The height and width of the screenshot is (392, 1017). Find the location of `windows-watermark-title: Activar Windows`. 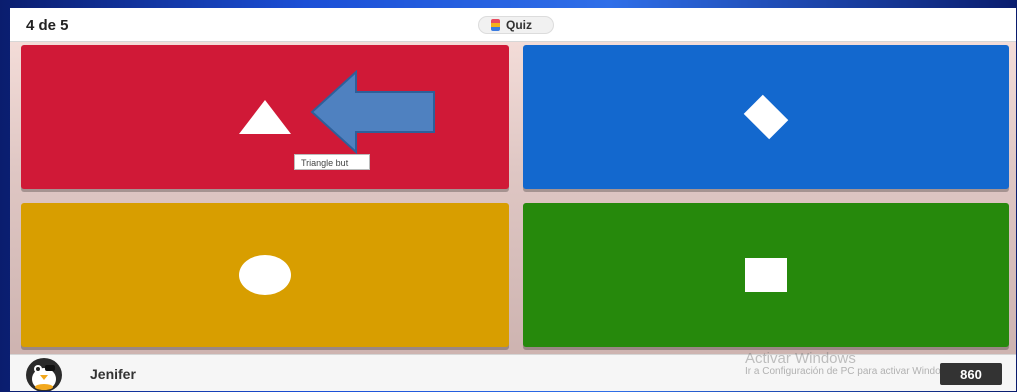

windows-watermark-title: Activar Windows is located at coordinates (800, 358).